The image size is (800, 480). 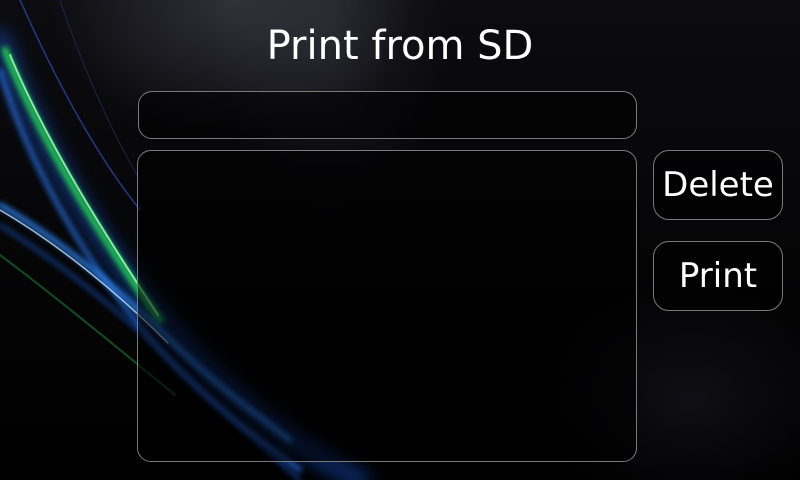 I want to click on print-button: Print, so click(x=718, y=276).